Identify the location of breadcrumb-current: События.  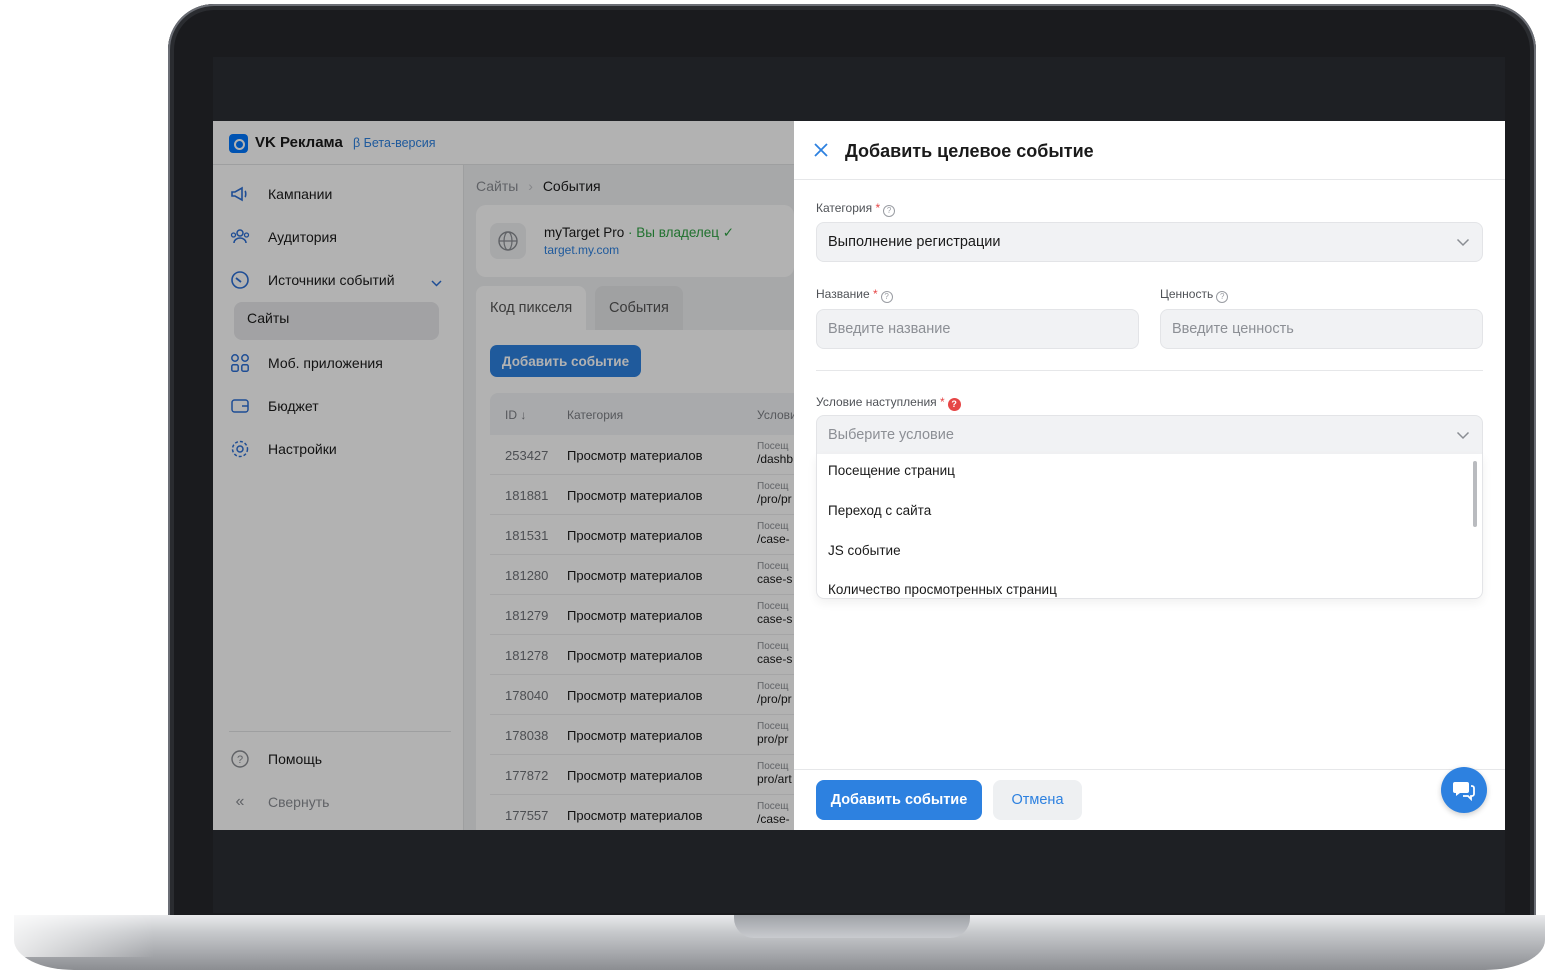
(571, 186).